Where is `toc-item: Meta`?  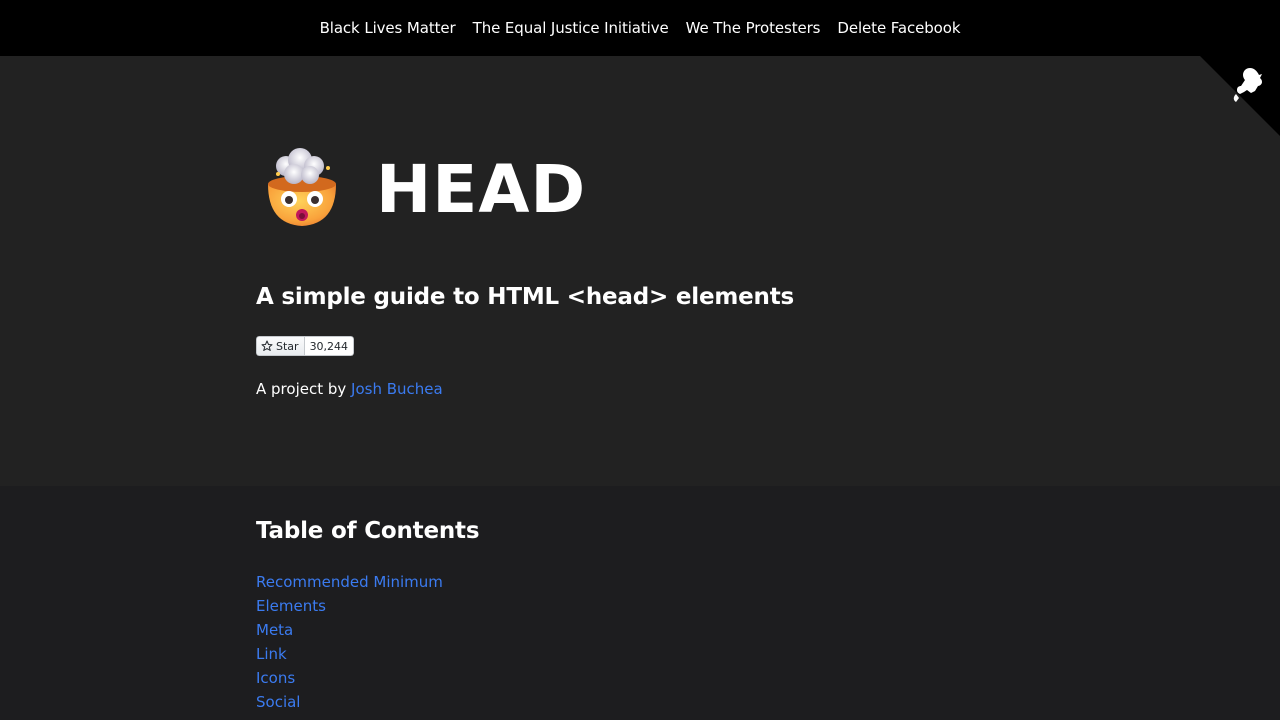 toc-item: Meta is located at coordinates (349, 631).